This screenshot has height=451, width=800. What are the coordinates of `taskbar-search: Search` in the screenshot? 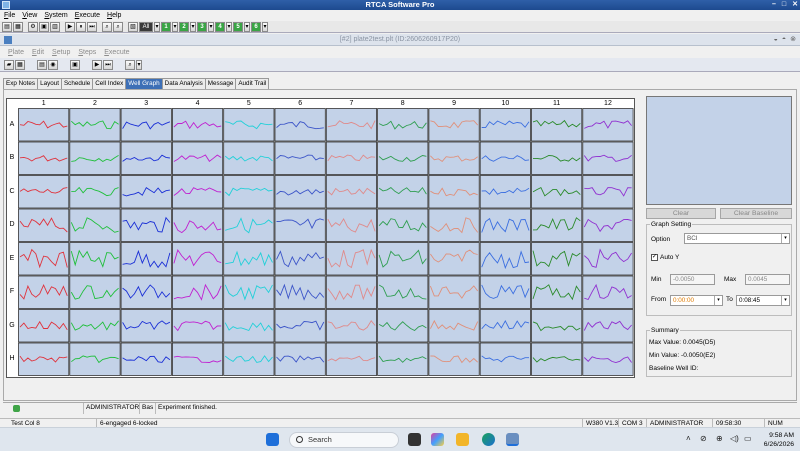 It's located at (344, 440).